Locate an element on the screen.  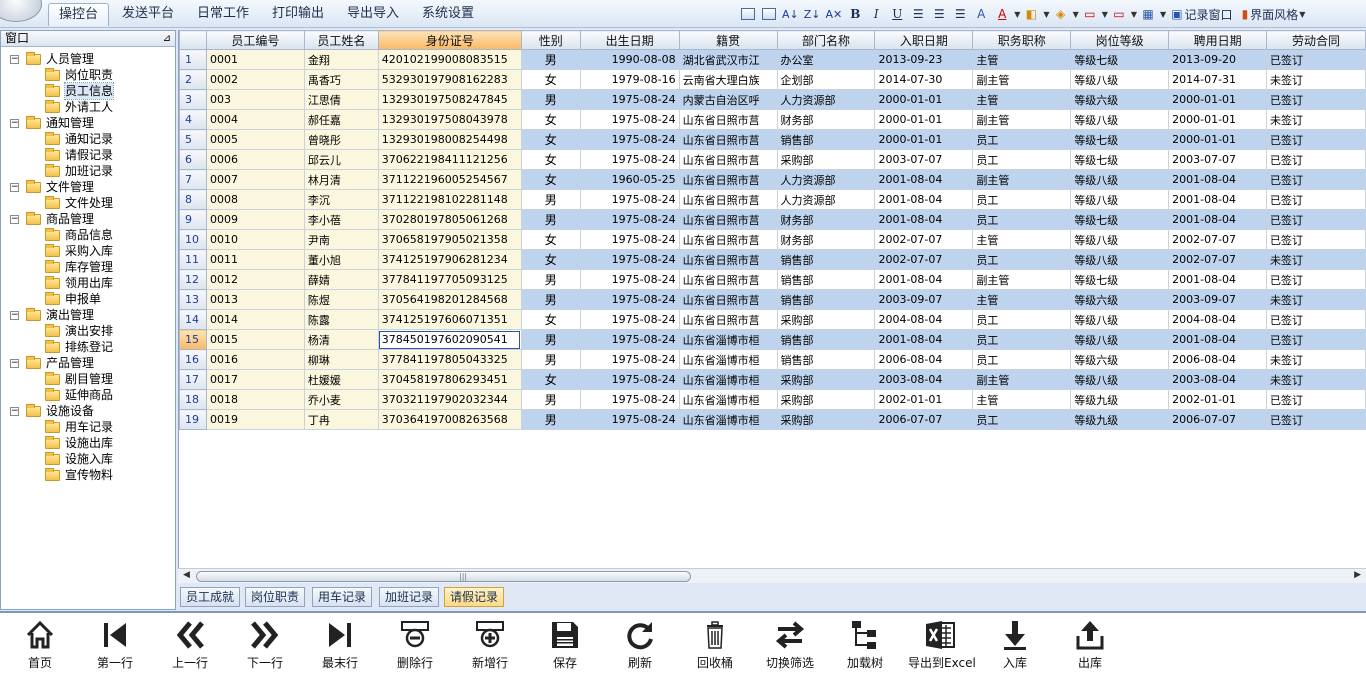
grid-corner is located at coordinates (193, 40).